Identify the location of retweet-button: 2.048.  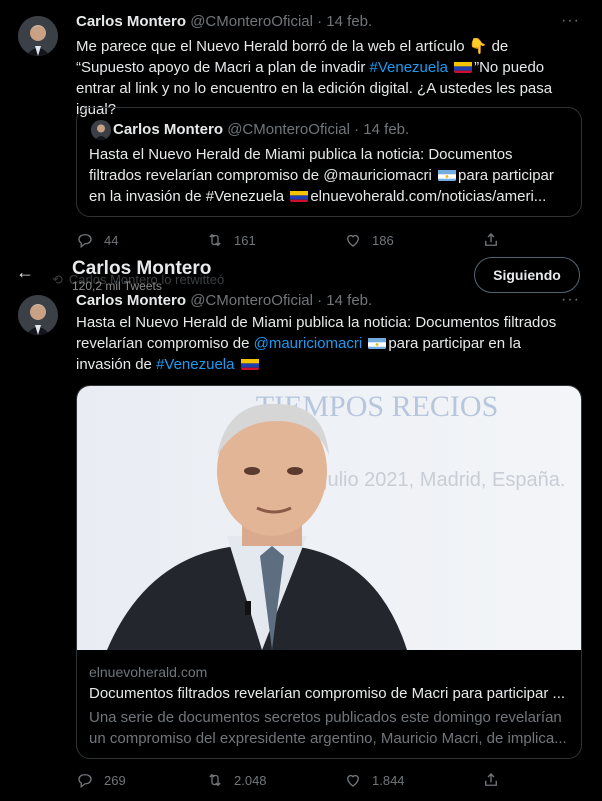
(236, 780).